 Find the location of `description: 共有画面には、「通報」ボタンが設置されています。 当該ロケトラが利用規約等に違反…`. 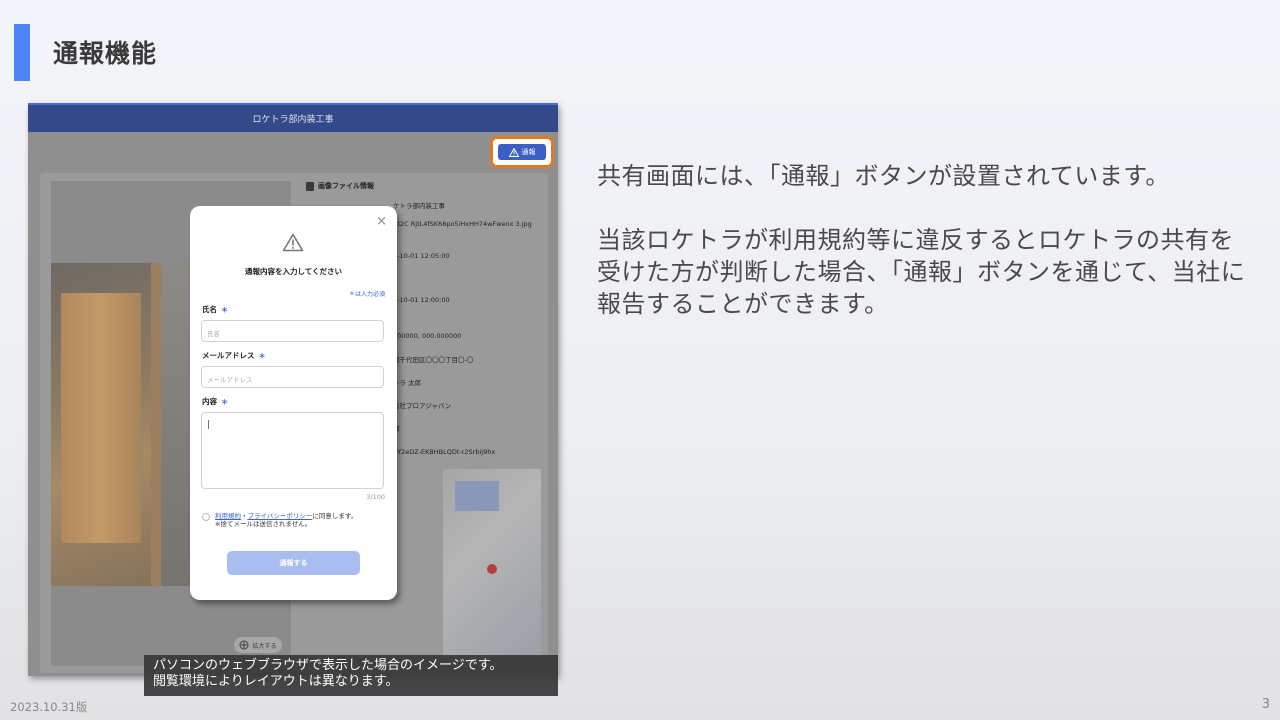

description: 共有画面には、「通報」ボタンが設置されています。 当該ロケトラが利用規約等に違反… is located at coordinates (927, 240).